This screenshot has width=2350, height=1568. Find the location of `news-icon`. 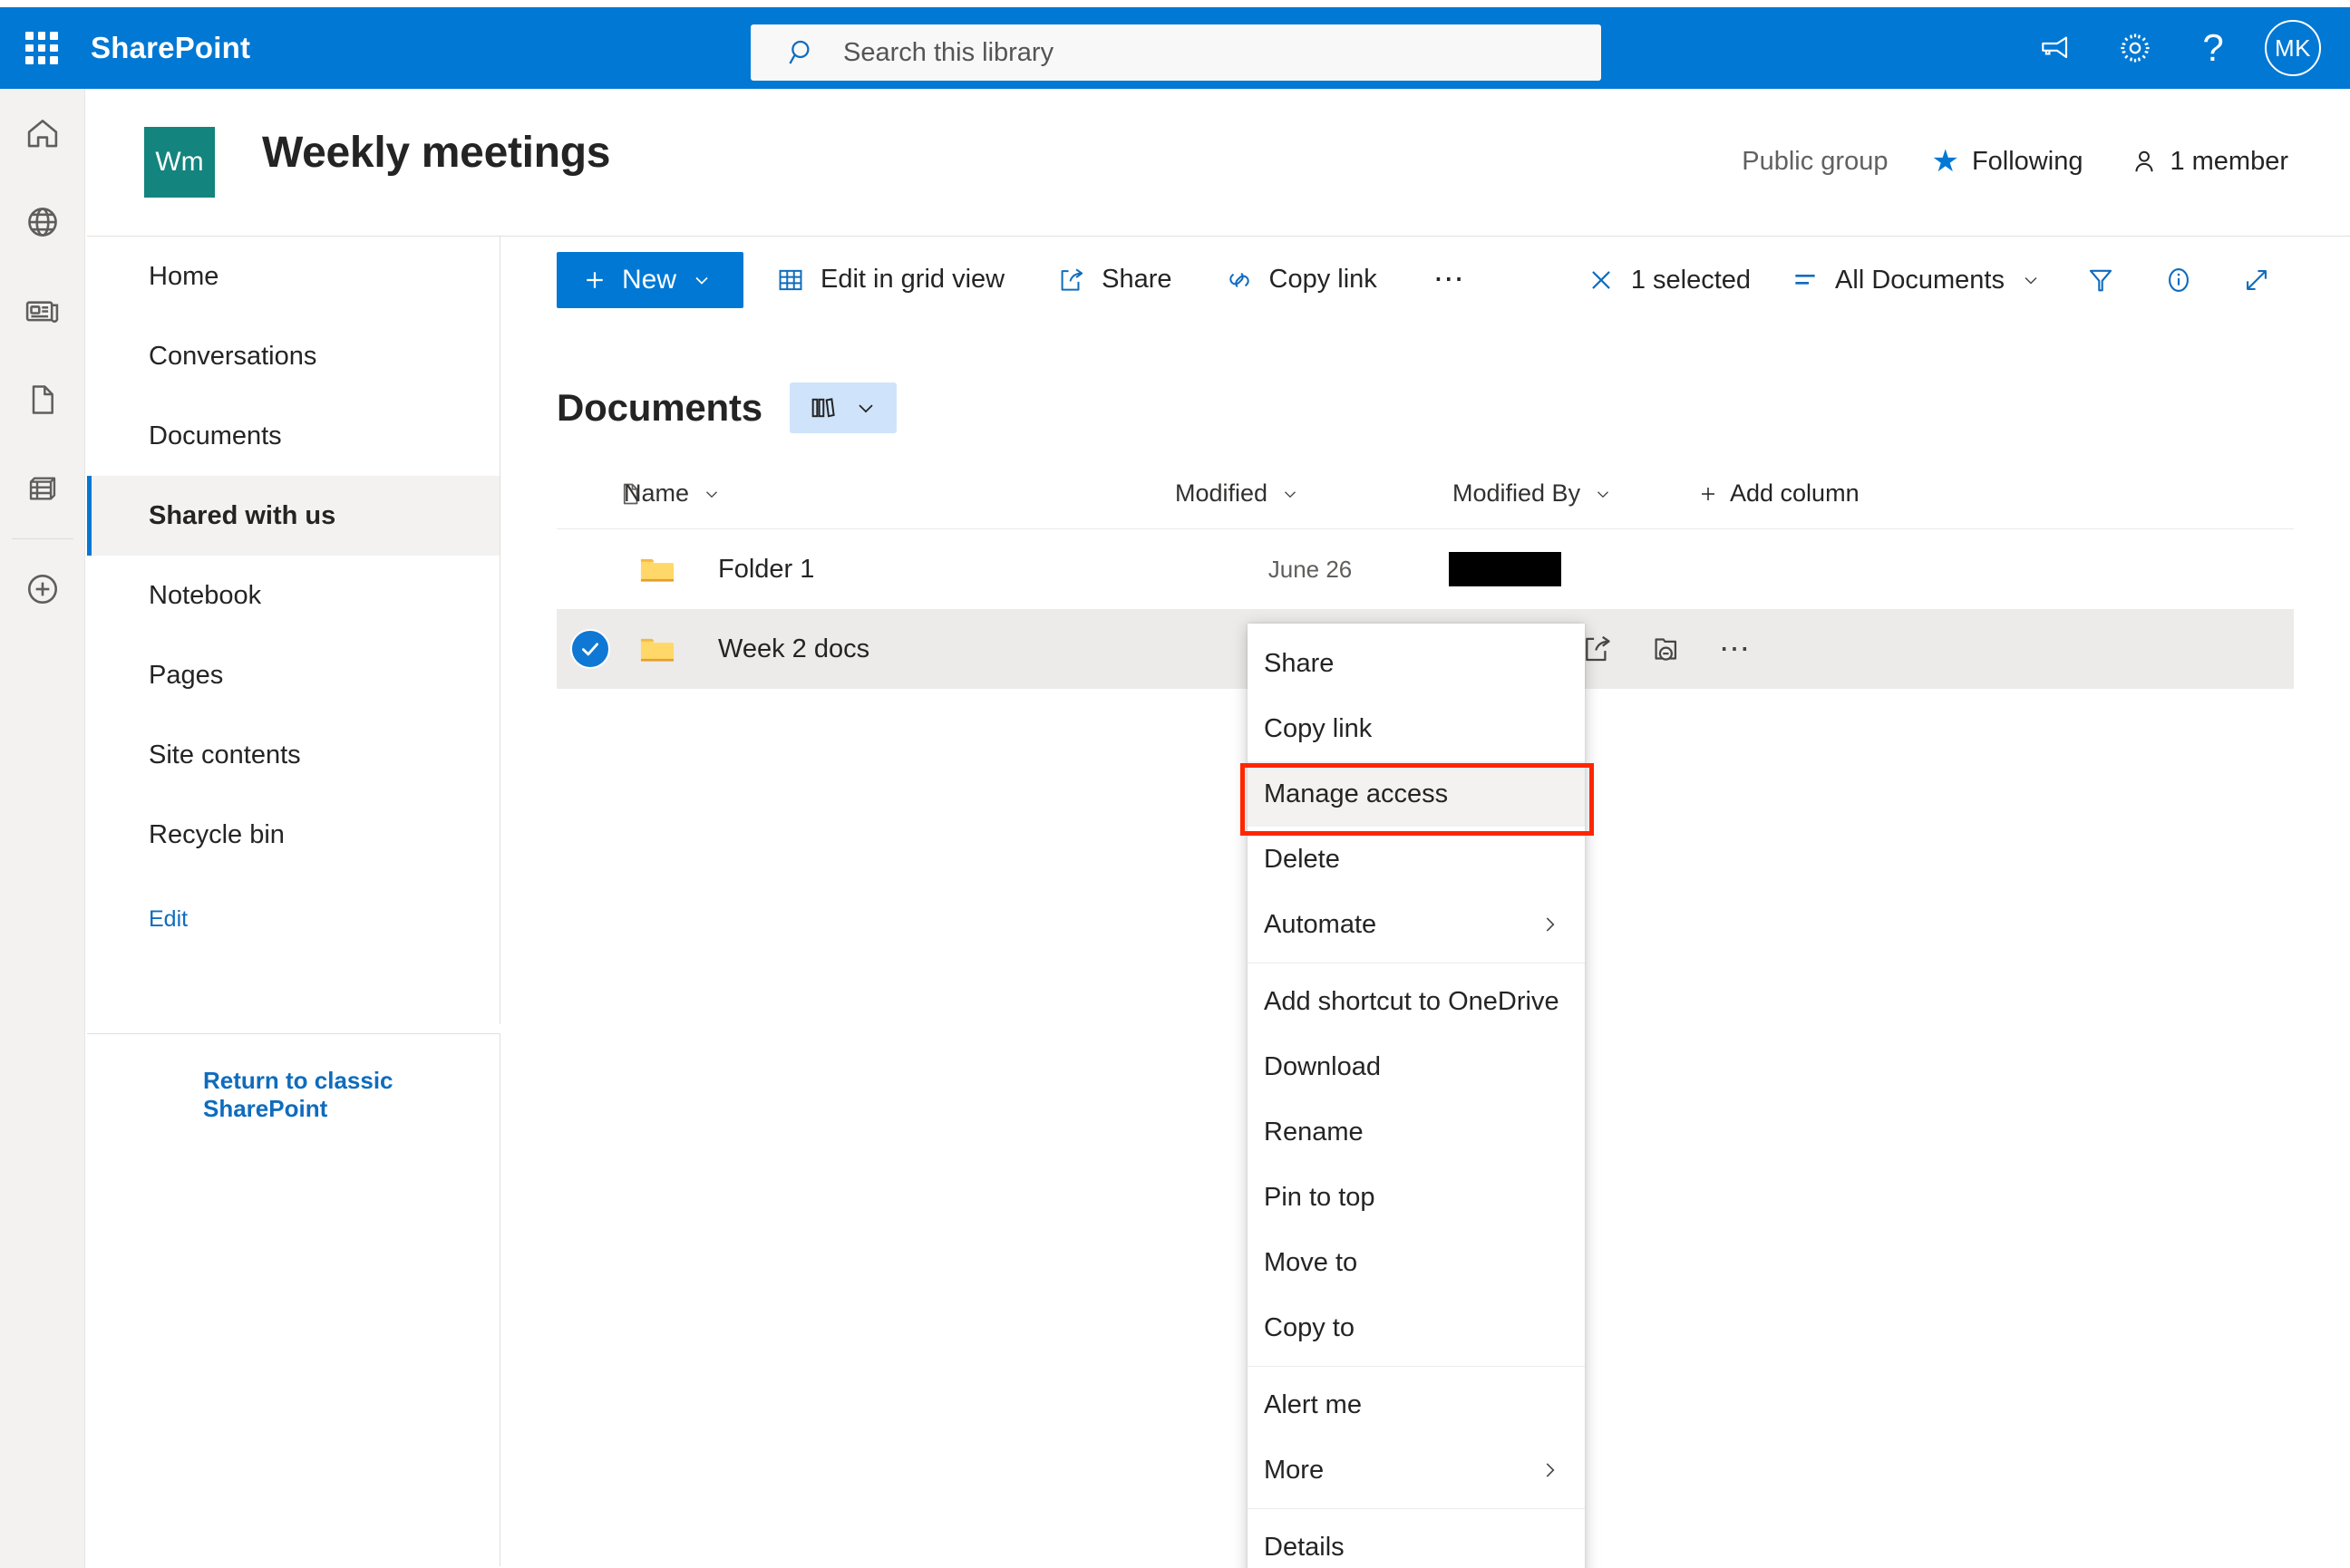

news-icon is located at coordinates (42, 310).